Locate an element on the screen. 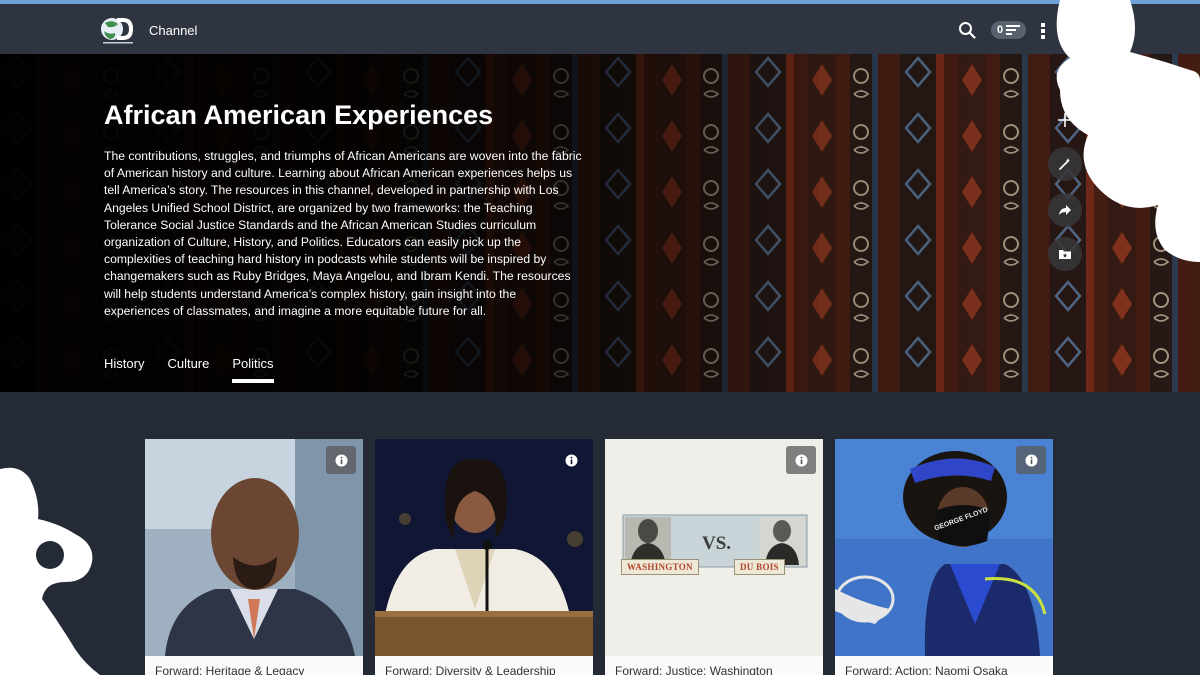 The image size is (1200, 675). card-footer: Forward: Heritage & Legacy is located at coordinates (254, 665).